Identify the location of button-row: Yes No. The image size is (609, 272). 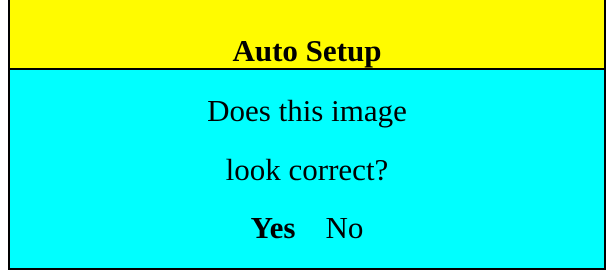
(307, 227).